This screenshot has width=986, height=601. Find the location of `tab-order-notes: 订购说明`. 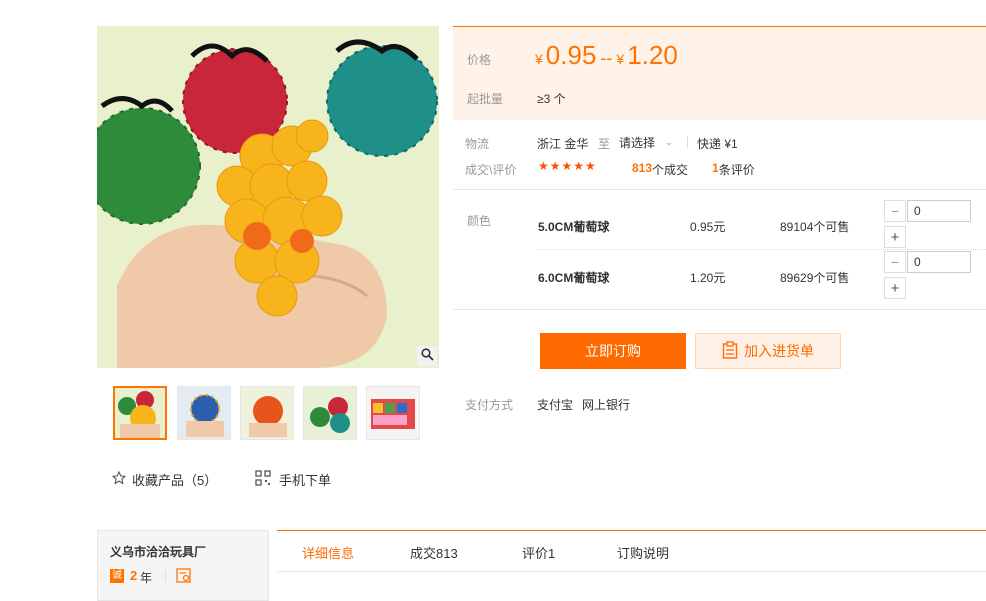

tab-order-notes: 订购说明 is located at coordinates (643, 552).